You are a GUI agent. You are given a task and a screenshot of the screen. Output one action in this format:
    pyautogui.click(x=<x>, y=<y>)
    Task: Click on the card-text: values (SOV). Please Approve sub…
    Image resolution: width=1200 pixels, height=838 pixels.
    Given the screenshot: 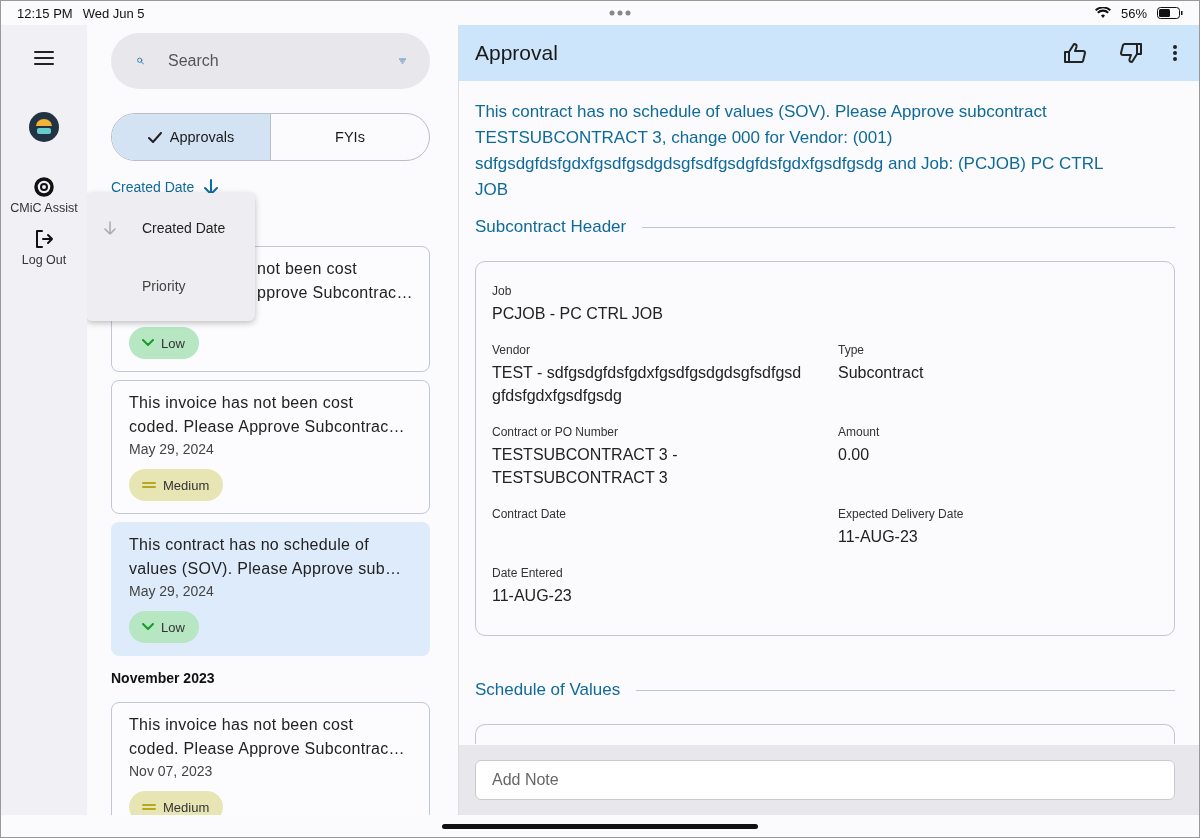 What is the action you would take?
    pyautogui.click(x=265, y=569)
    